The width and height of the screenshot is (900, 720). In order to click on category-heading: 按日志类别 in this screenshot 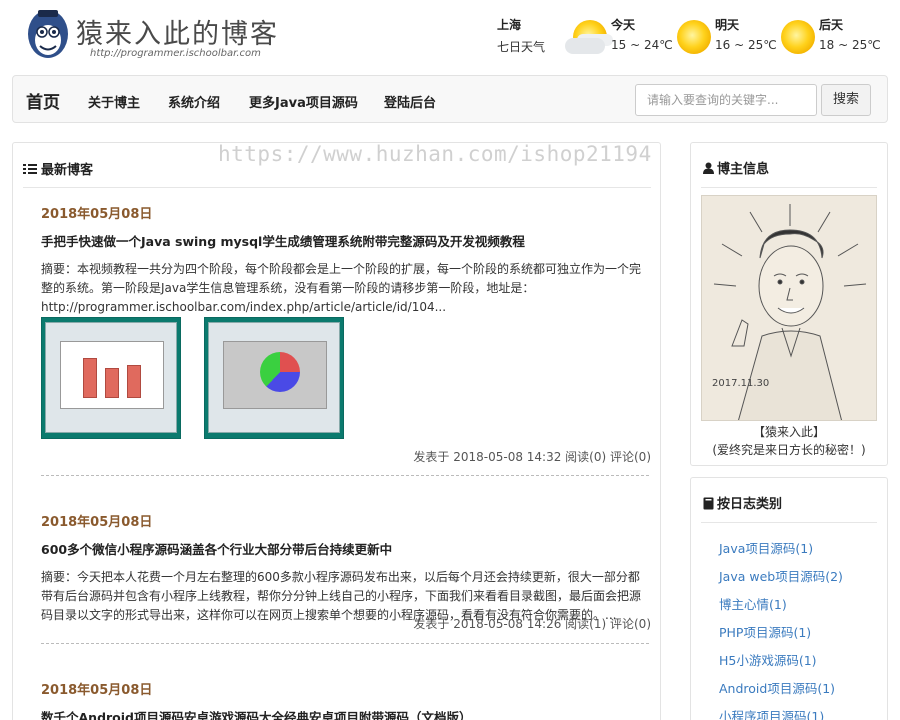, I will do `click(742, 502)`.